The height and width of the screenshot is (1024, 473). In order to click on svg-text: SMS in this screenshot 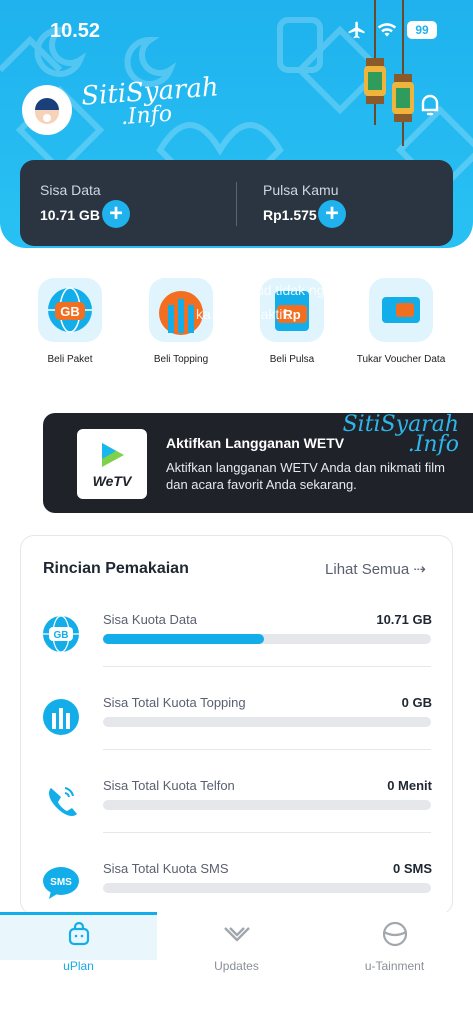, I will do `click(61, 882)`.